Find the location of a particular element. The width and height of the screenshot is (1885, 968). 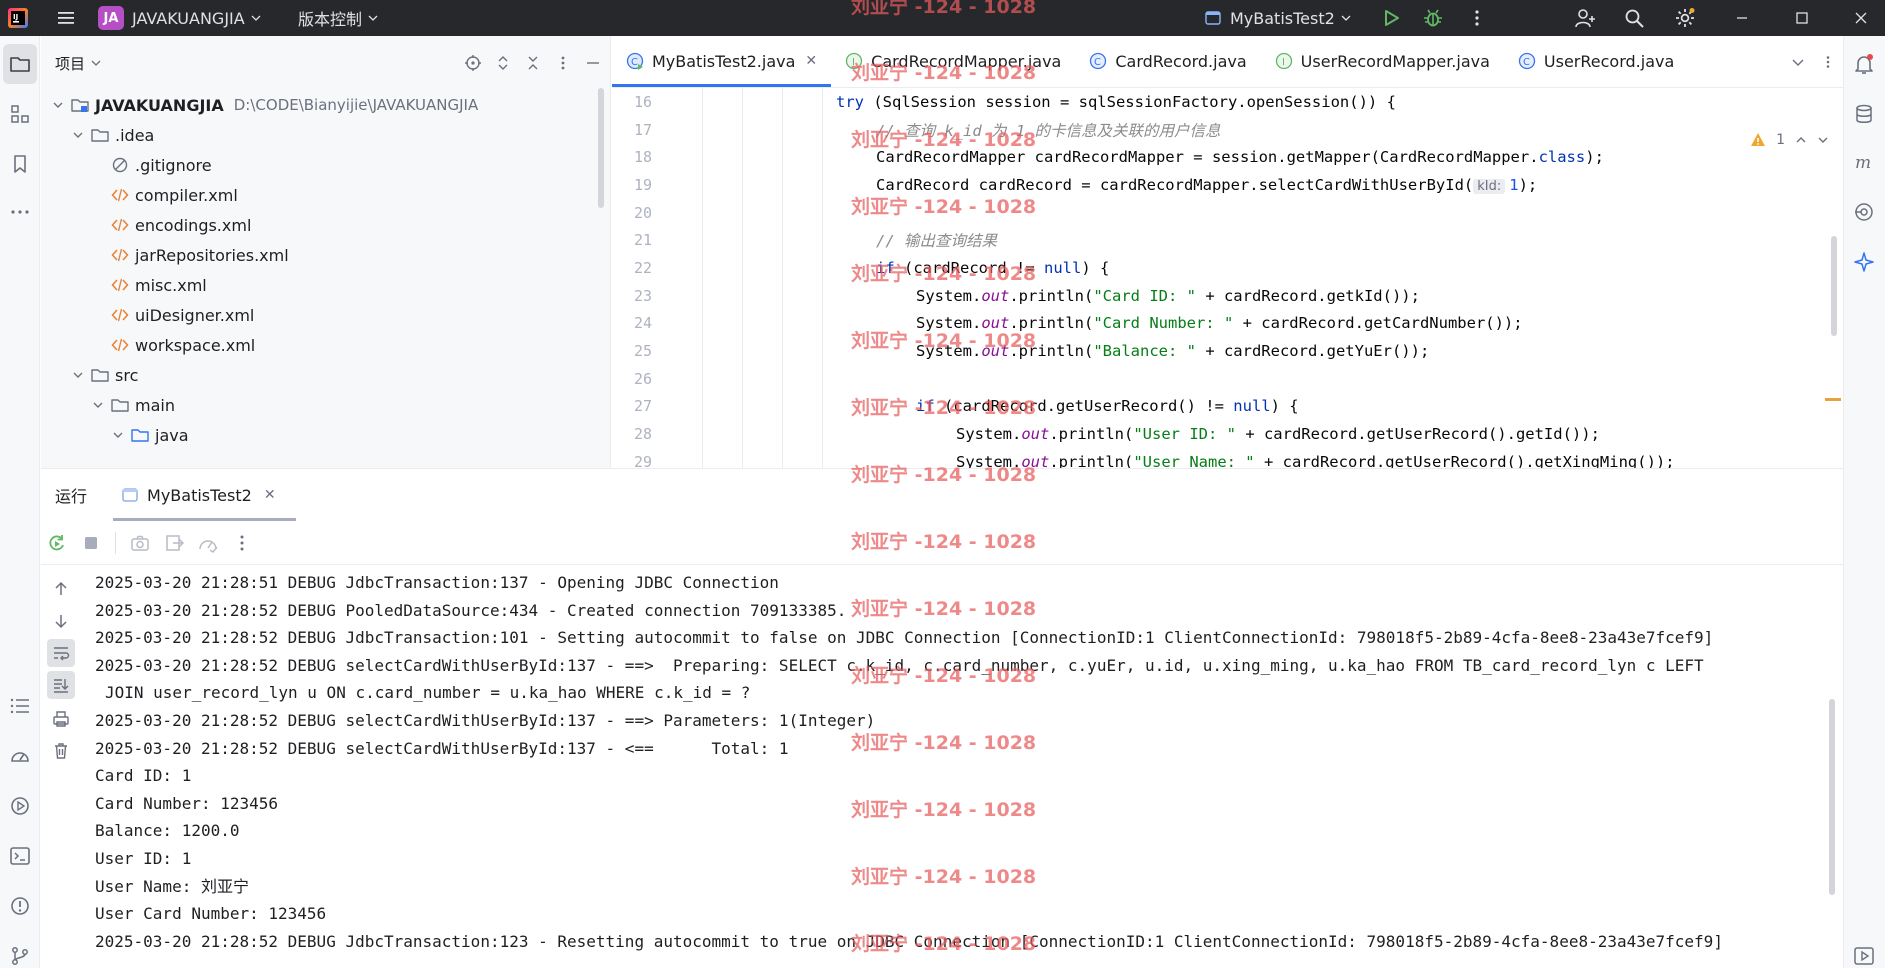

tab-userrecord: C UserRecord.java is located at coordinates (1596, 61).